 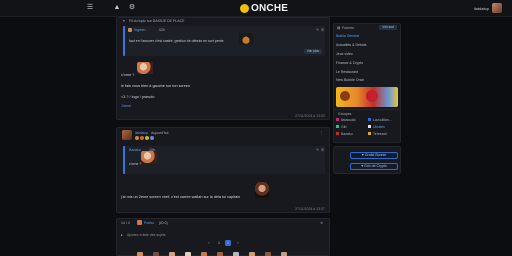 I want to click on reply-author: Polrbo, so click(x=149, y=223).